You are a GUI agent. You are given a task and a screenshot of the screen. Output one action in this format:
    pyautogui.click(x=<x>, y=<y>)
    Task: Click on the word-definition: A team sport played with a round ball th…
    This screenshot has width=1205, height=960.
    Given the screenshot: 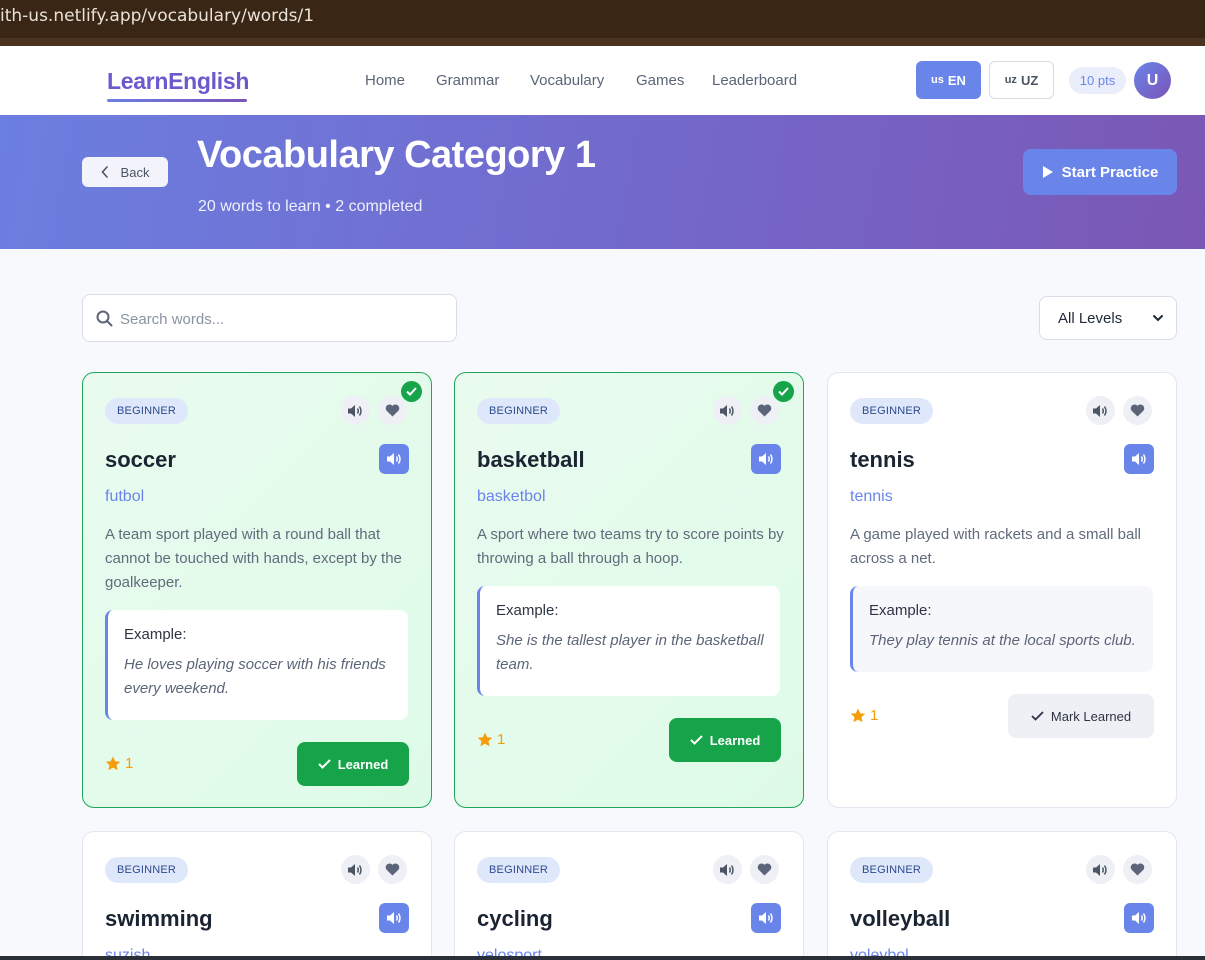 What is the action you would take?
    pyautogui.click(x=253, y=558)
    